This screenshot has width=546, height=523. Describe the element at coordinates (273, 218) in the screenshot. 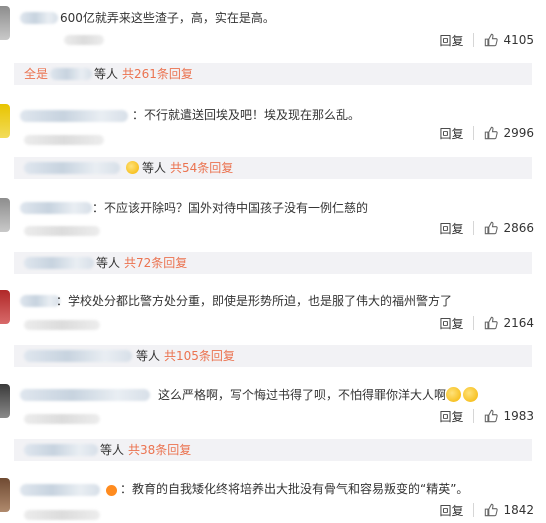

I see `comment-item: ：不应该开除吗？国外对待中国孩子没有一例仁慈的 回复 2866` at that location.